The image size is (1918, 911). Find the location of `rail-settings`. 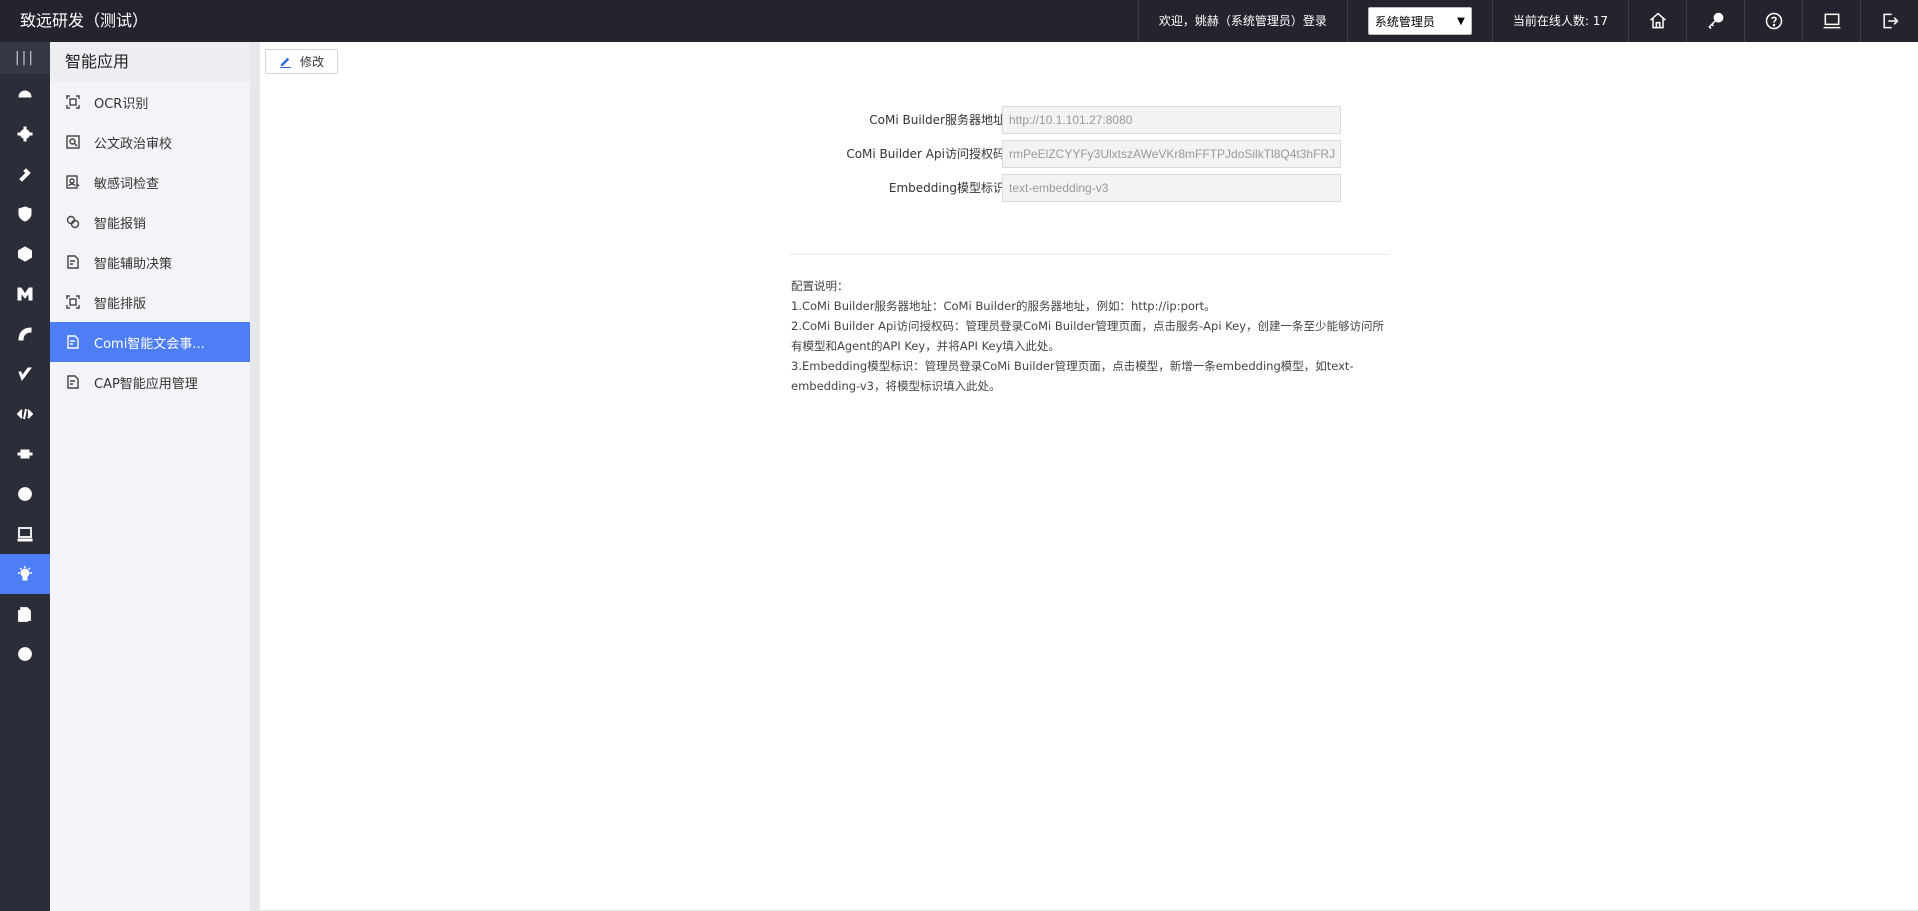

rail-settings is located at coordinates (25, 134).